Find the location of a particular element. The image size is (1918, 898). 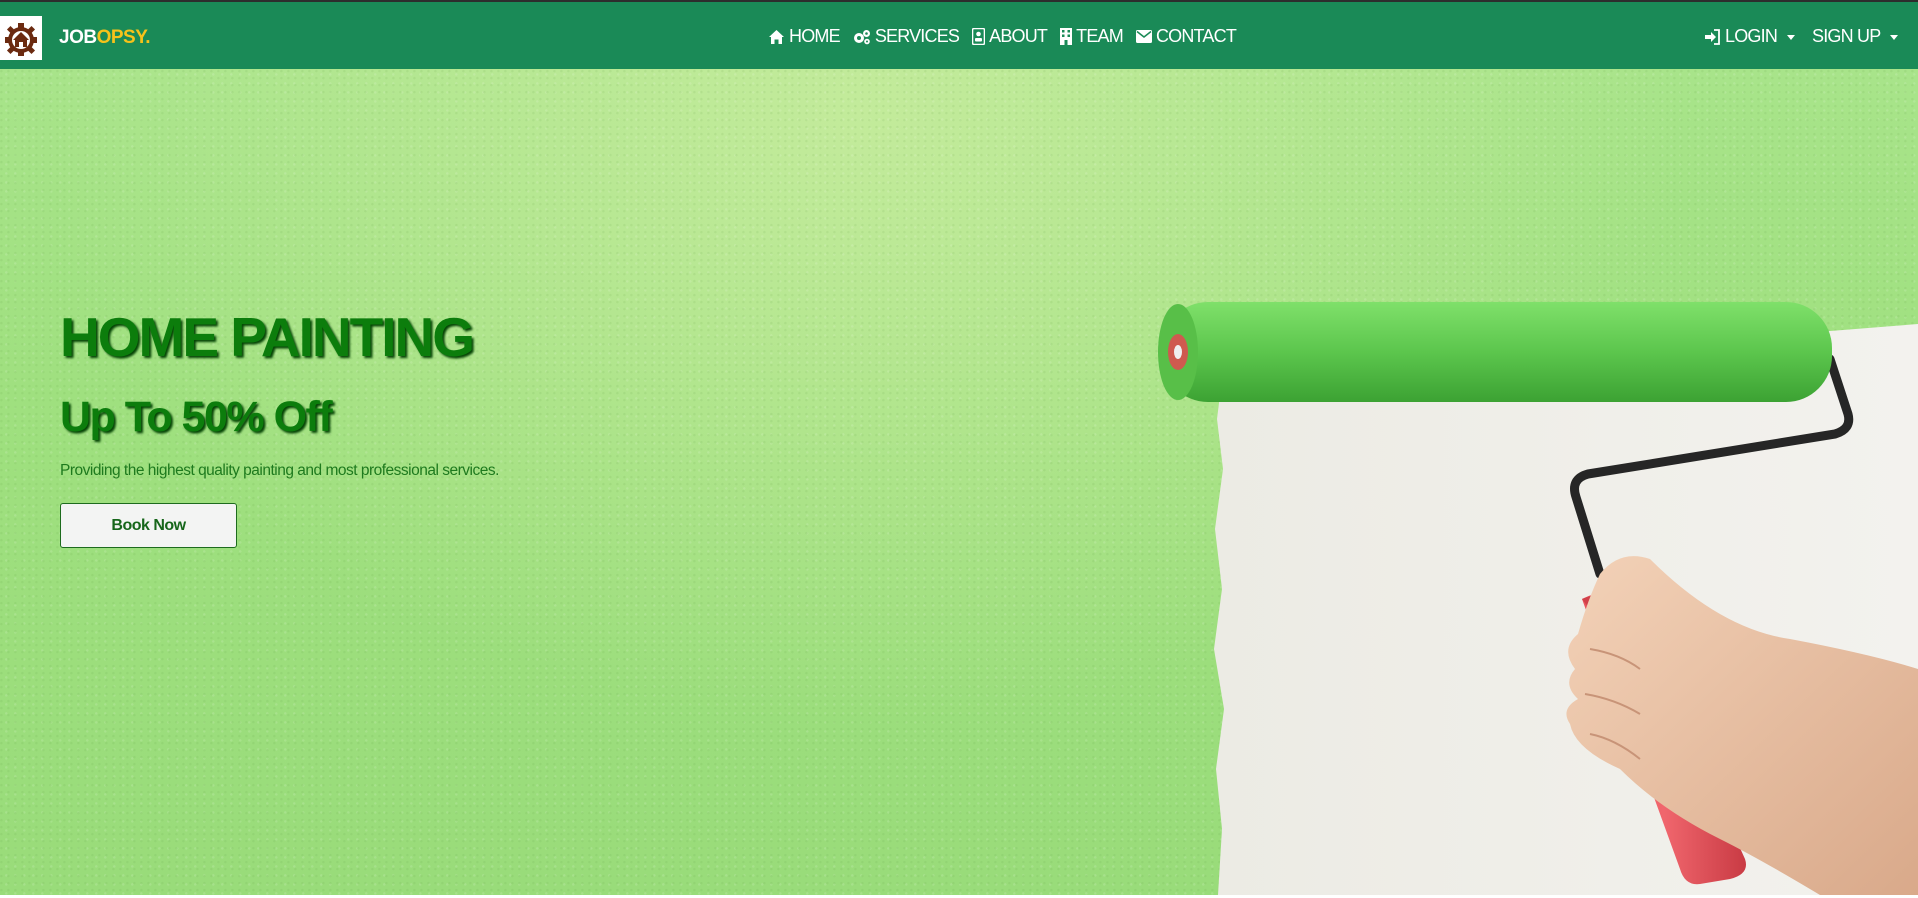

address-card-icon is located at coordinates (979, 36).